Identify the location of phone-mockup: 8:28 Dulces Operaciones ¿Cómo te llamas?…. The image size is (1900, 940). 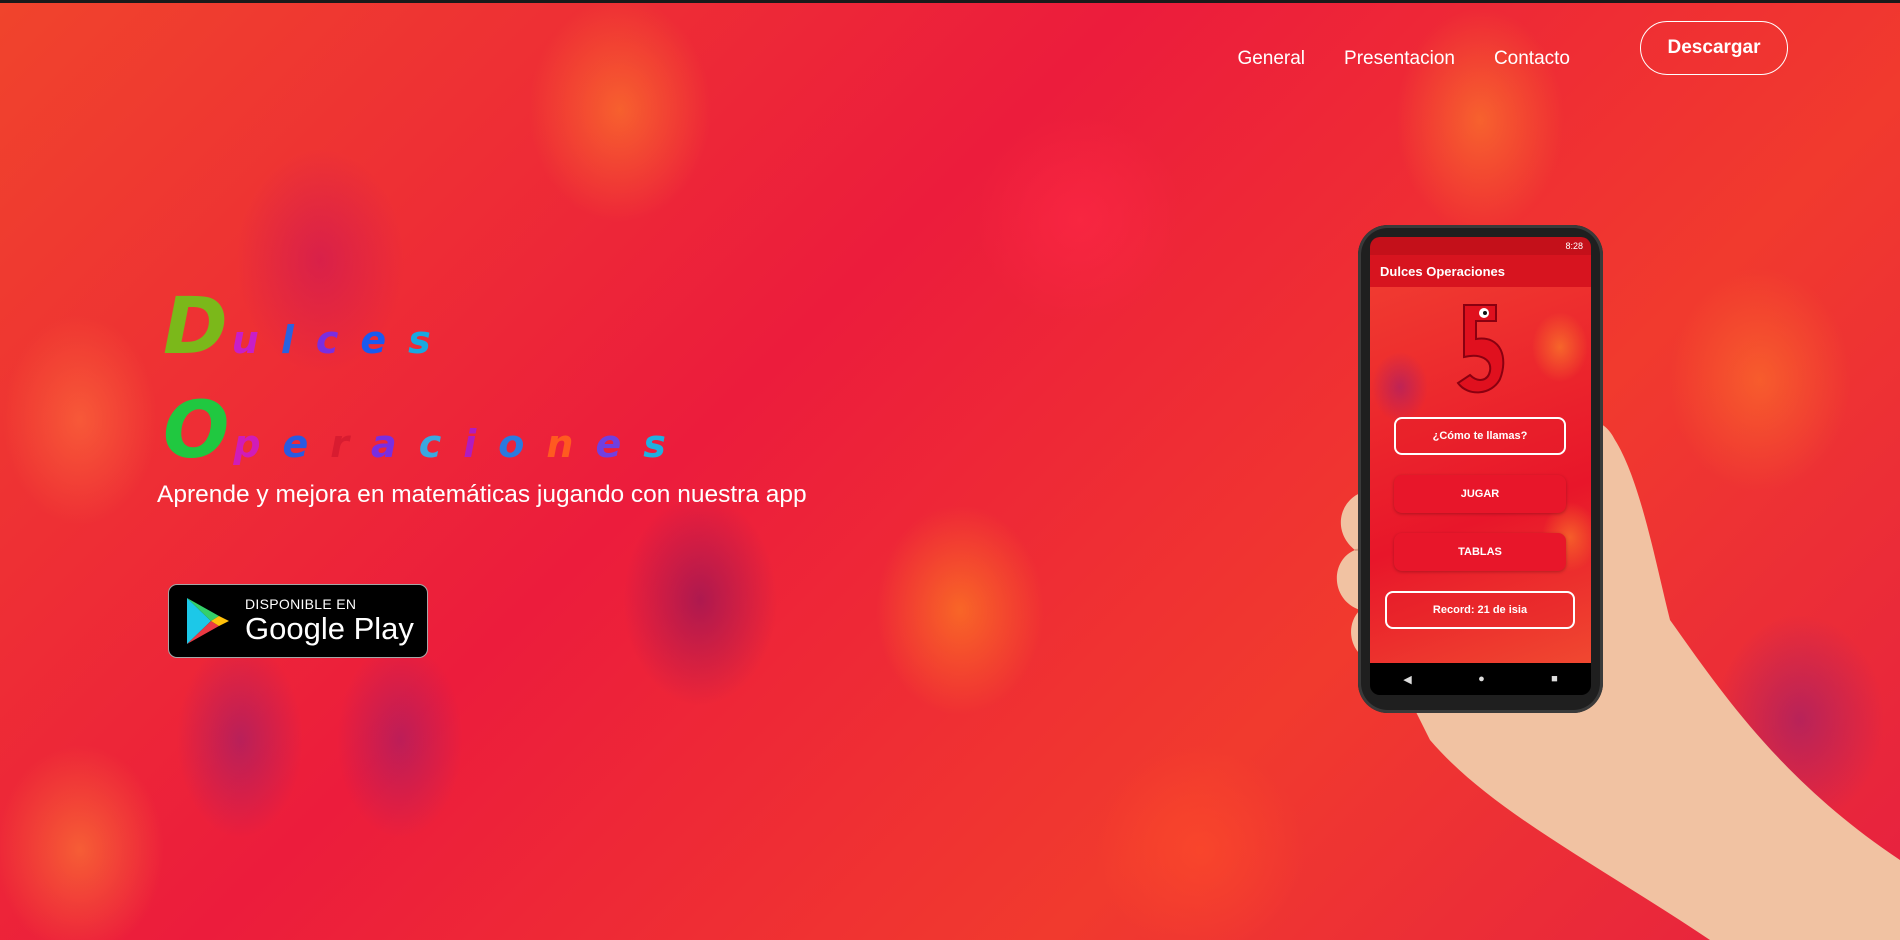
(1480, 469).